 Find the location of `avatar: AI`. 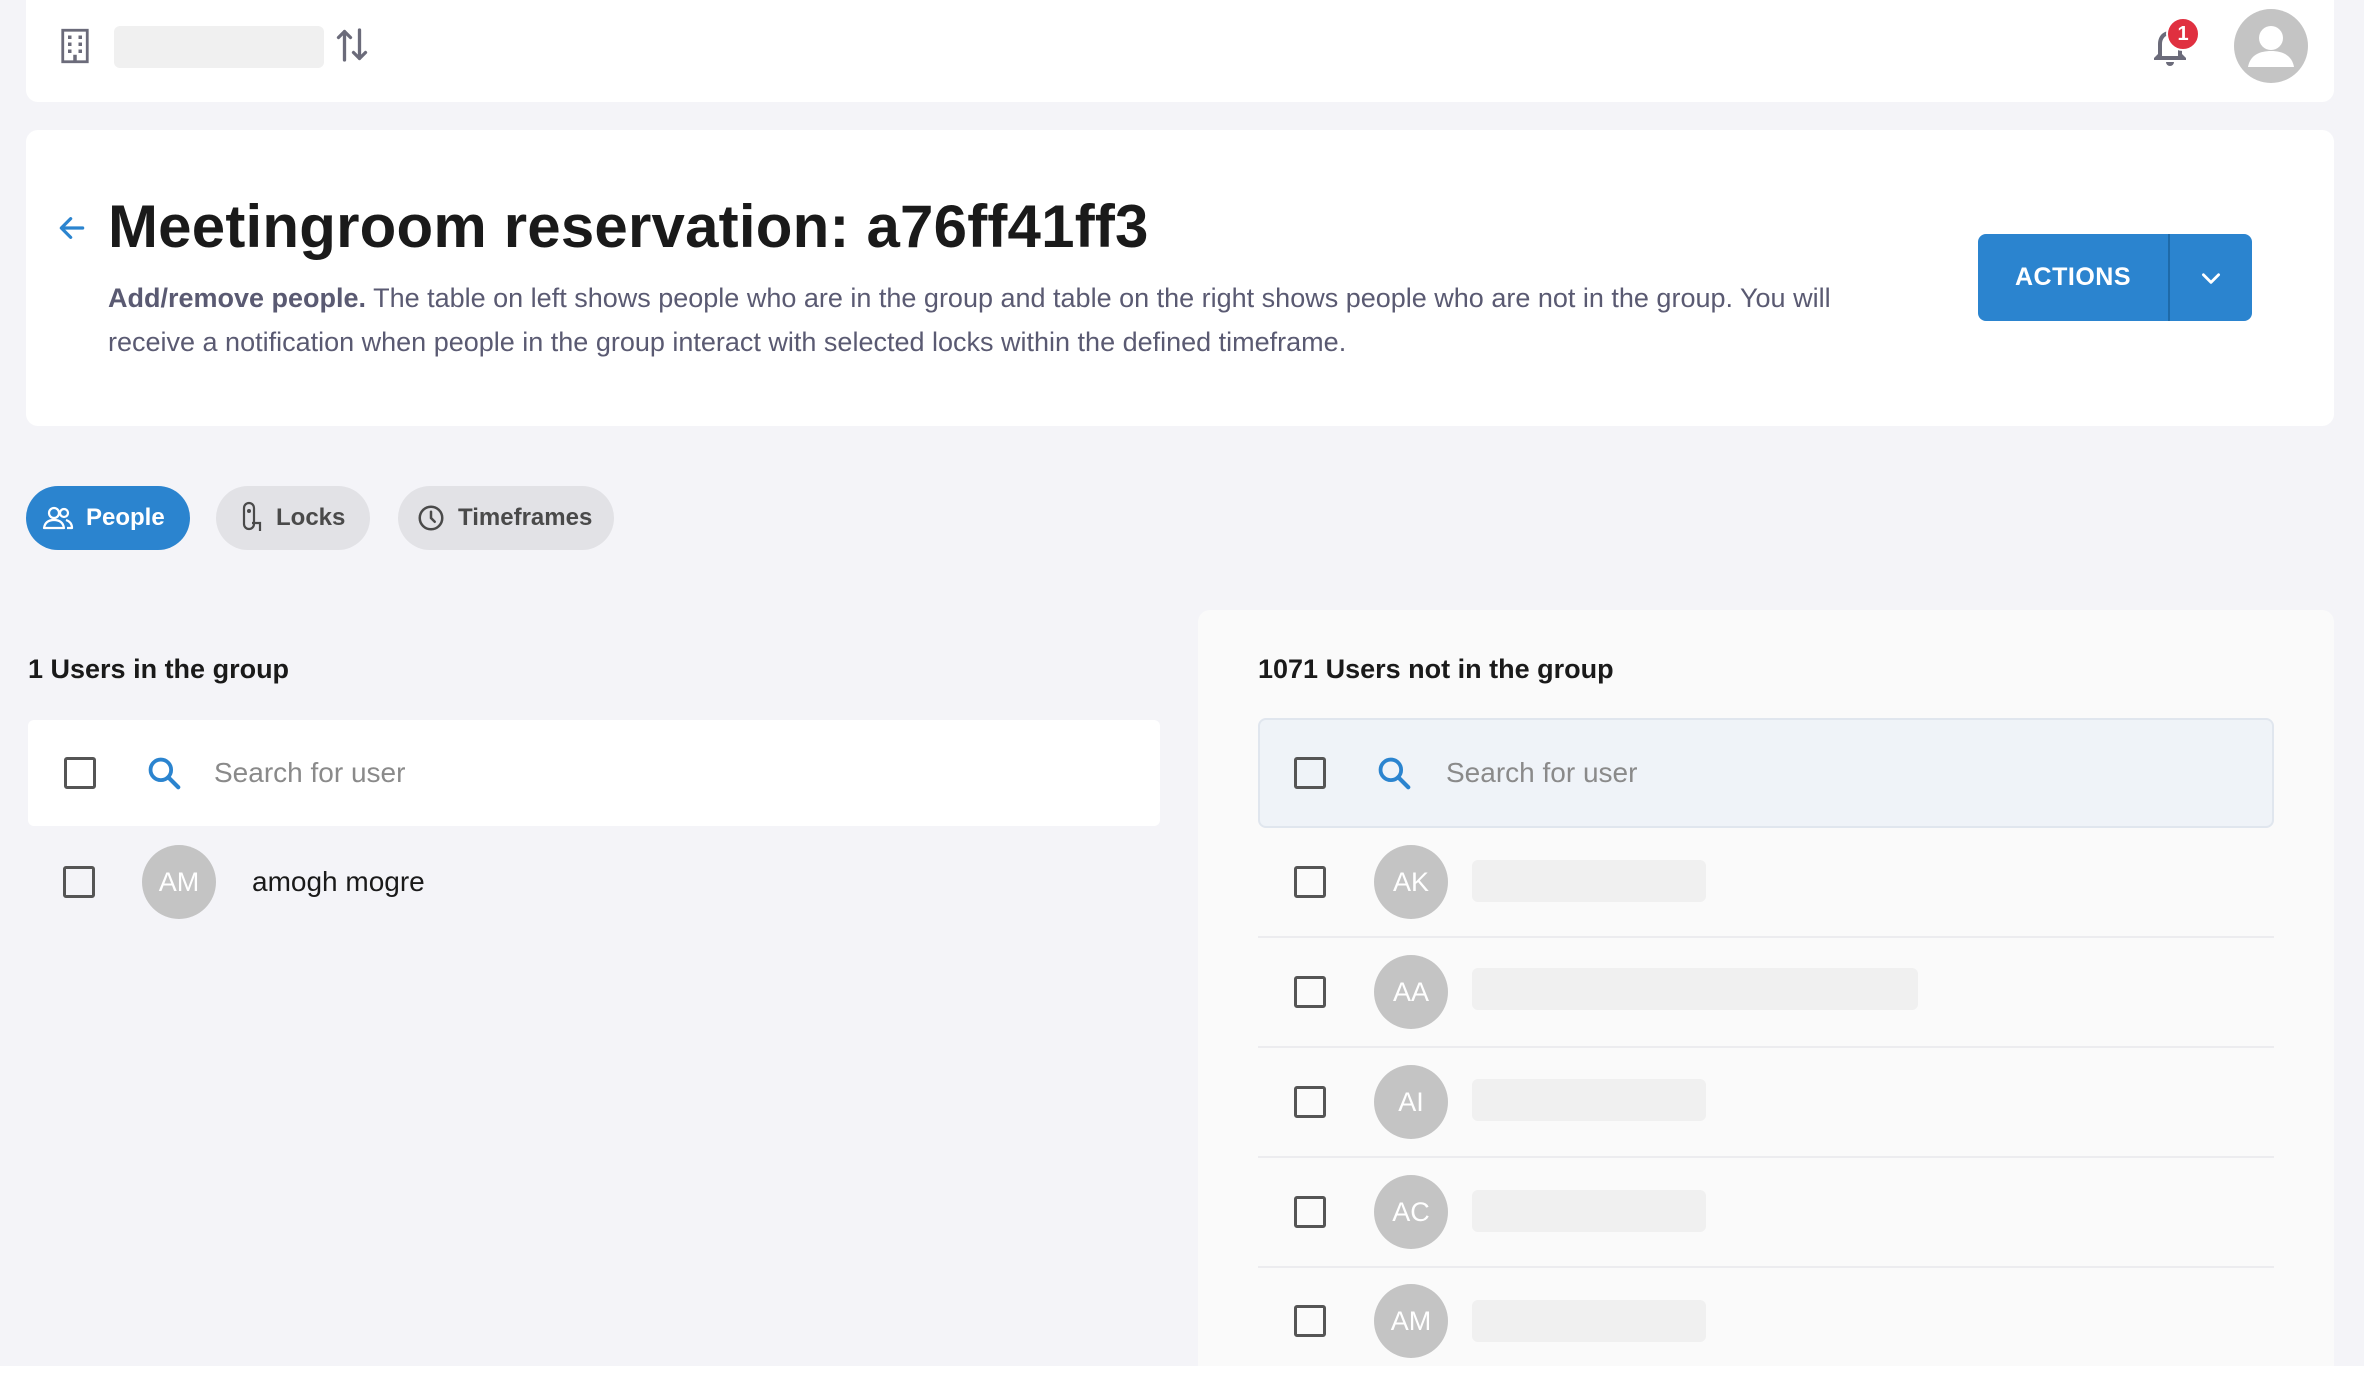

avatar: AI is located at coordinates (1411, 1102).